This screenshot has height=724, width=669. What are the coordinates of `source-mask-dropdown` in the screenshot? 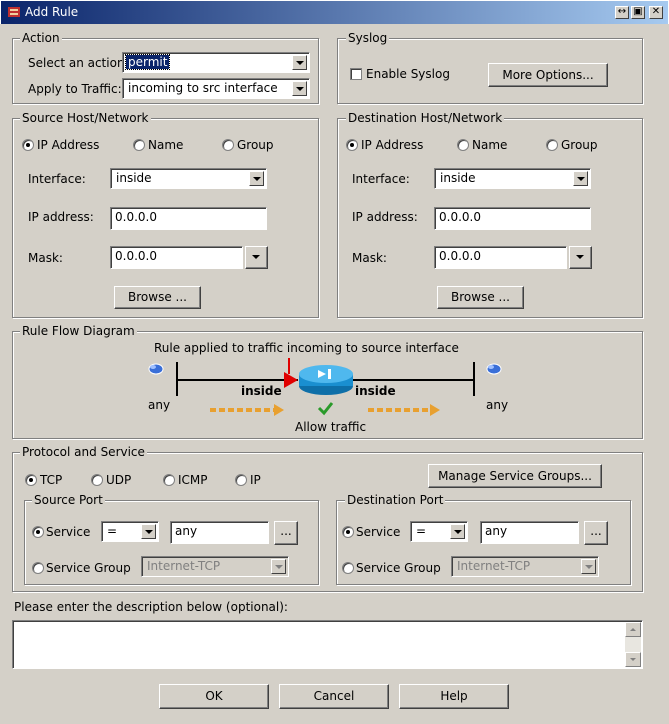 It's located at (256, 257).